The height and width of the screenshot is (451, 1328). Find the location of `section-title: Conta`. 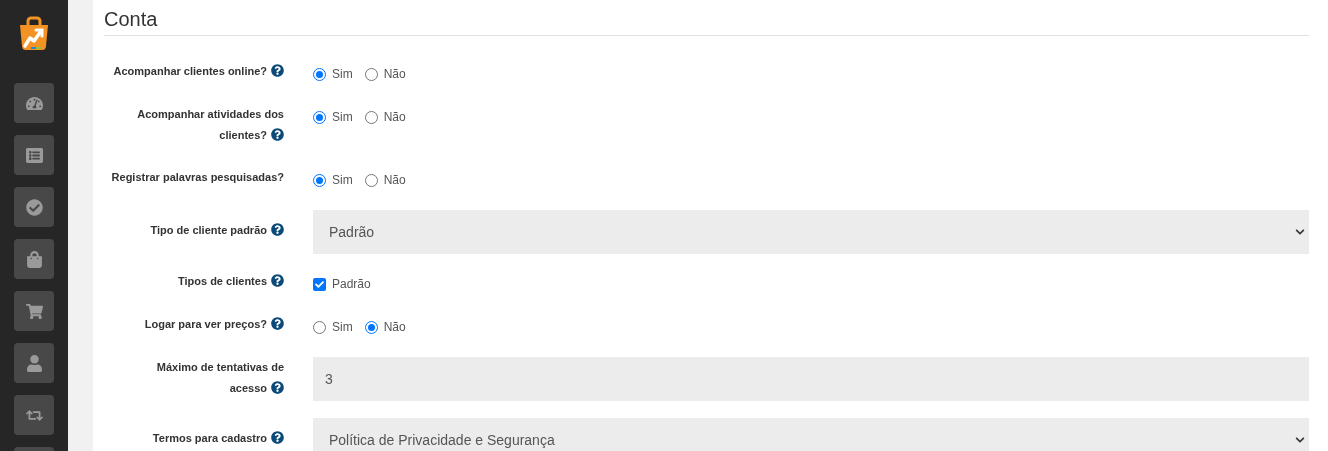

section-title: Conta is located at coordinates (706, 18).